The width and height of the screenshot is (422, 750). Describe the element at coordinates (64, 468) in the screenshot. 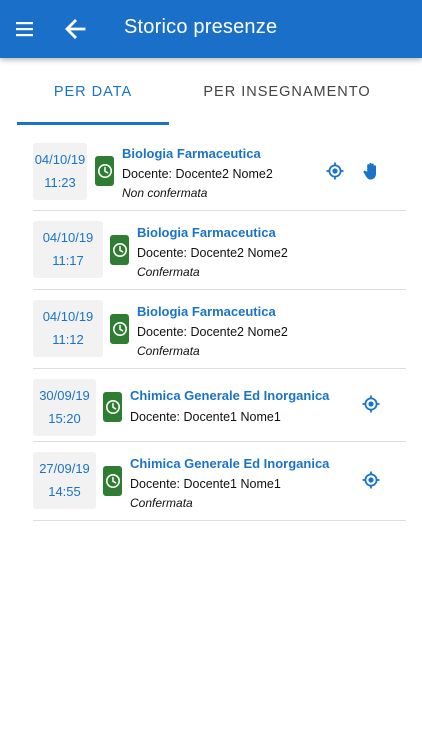

I see `record-date: 27/09/19` at that location.